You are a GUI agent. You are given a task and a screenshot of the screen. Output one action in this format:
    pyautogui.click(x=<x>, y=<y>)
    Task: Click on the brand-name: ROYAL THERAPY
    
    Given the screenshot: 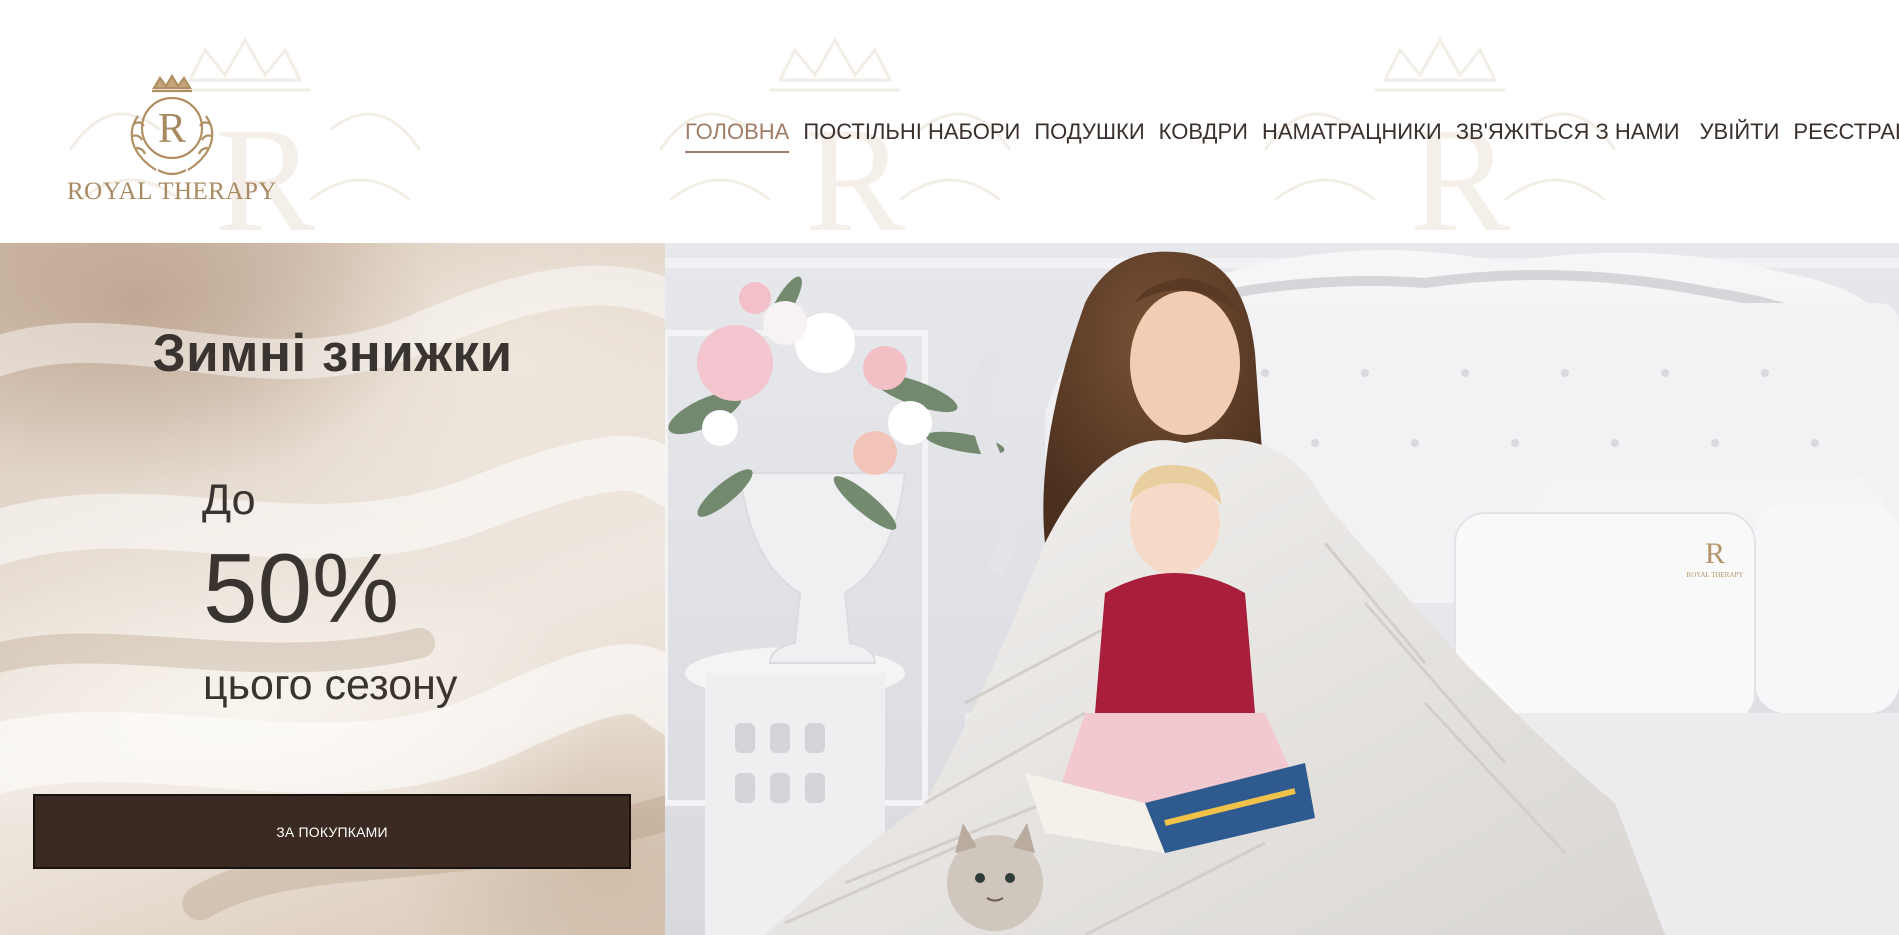 What is the action you would take?
    pyautogui.click(x=172, y=191)
    